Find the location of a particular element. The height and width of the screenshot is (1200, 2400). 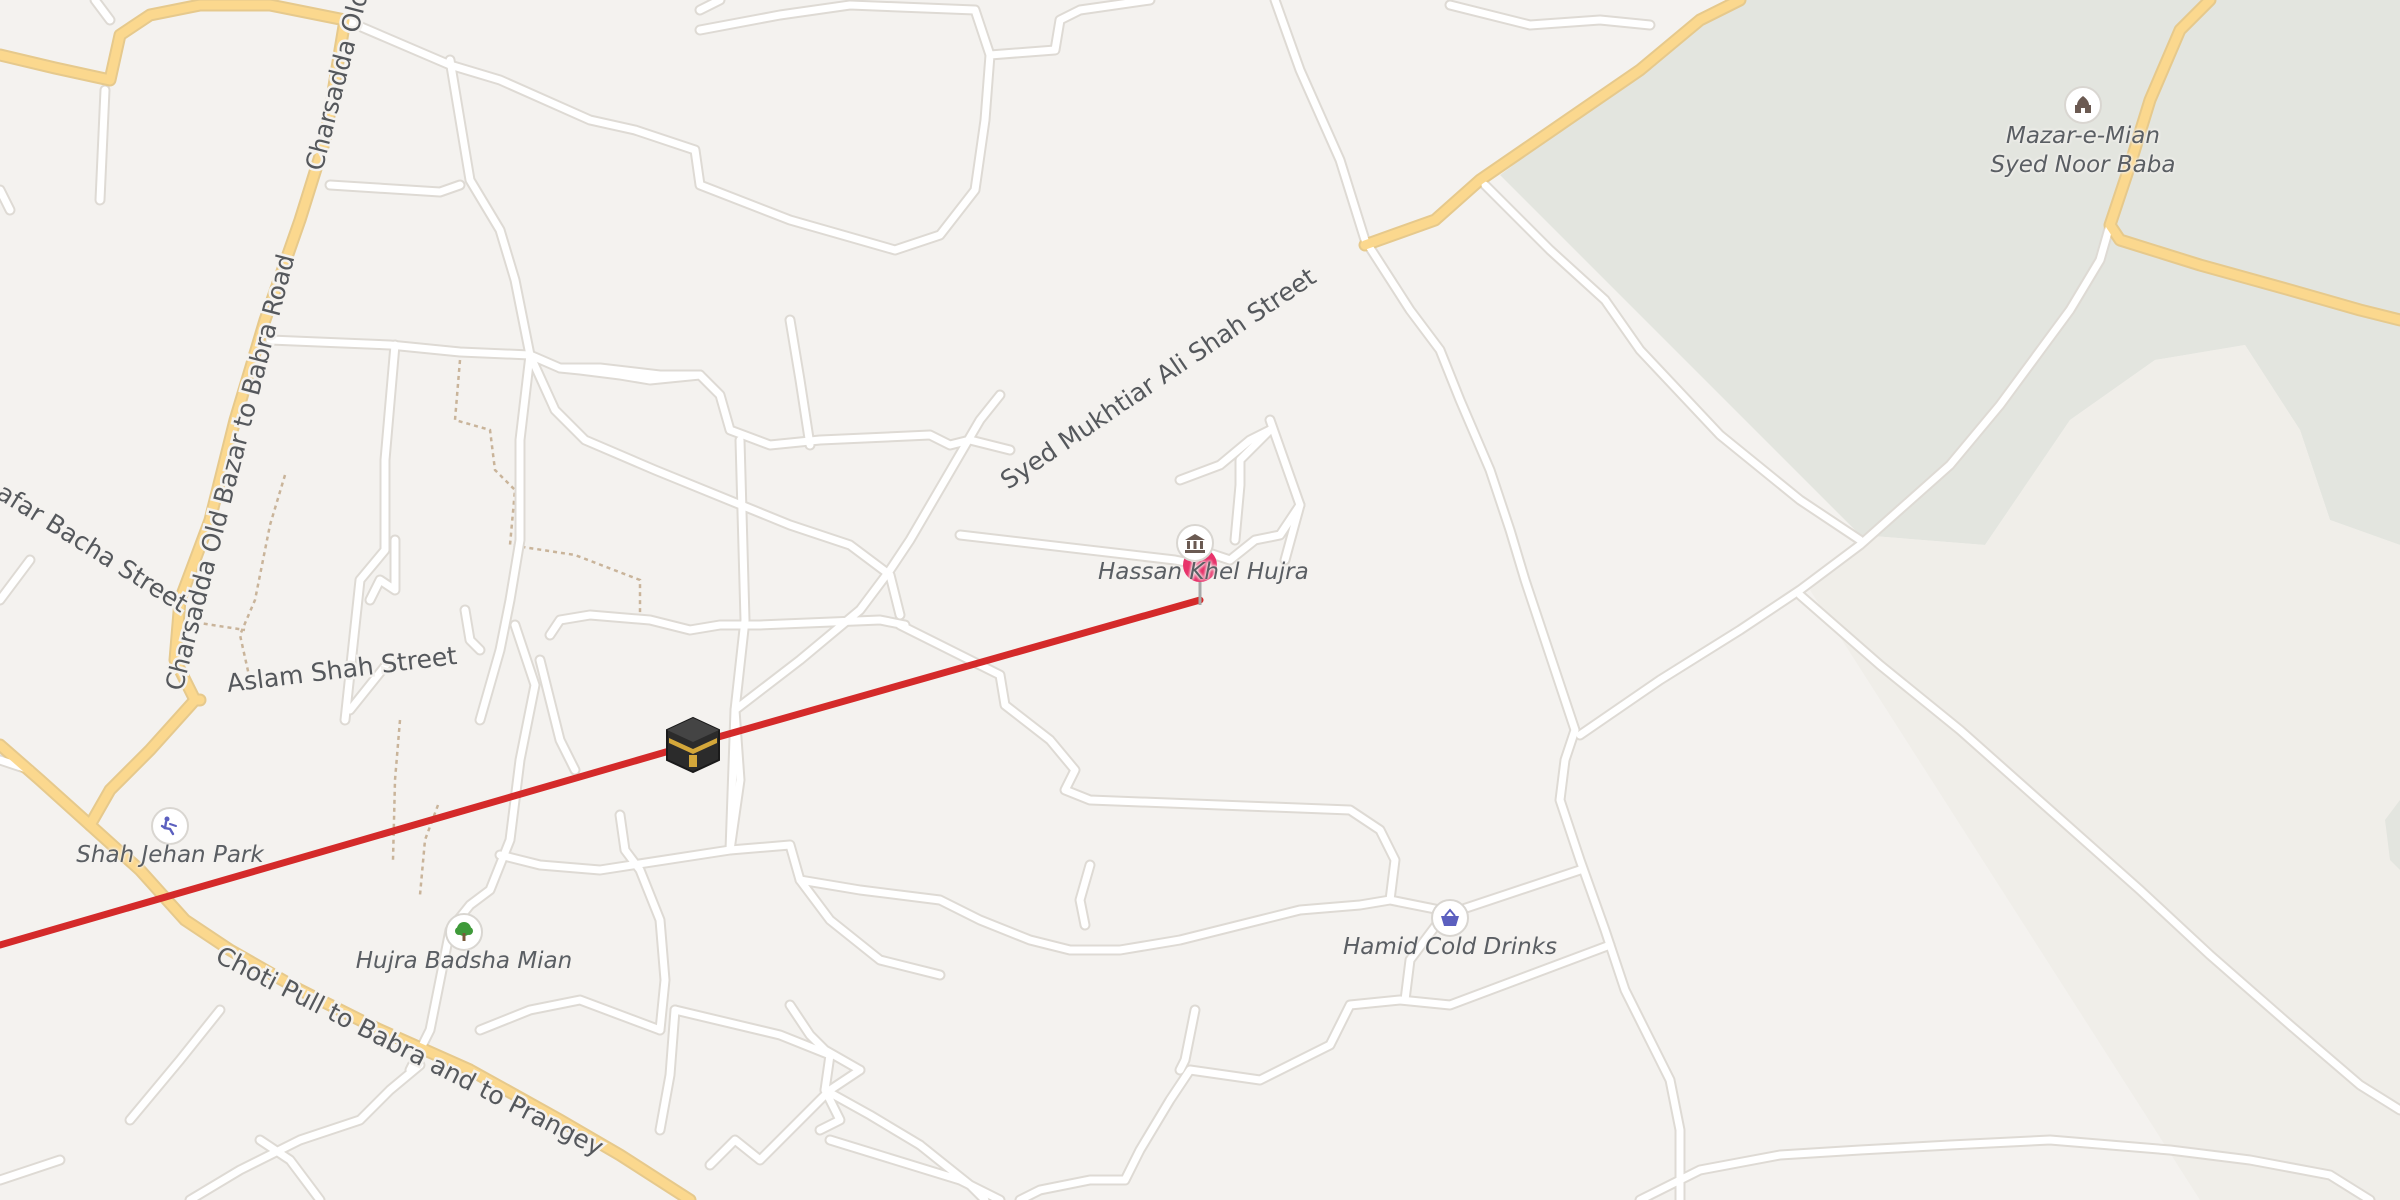

shopping-basket-icon is located at coordinates (1450, 918).